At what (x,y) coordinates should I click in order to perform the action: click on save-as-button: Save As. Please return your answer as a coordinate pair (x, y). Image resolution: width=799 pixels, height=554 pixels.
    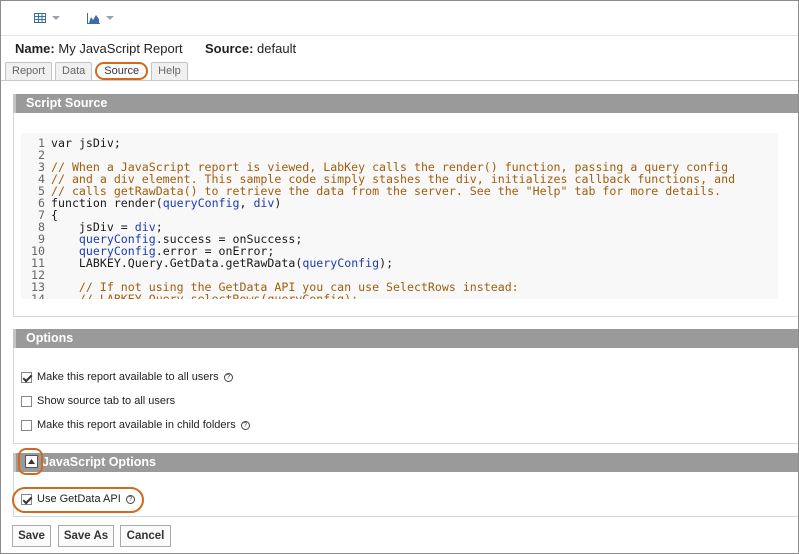
    Looking at the image, I should click on (86, 536).